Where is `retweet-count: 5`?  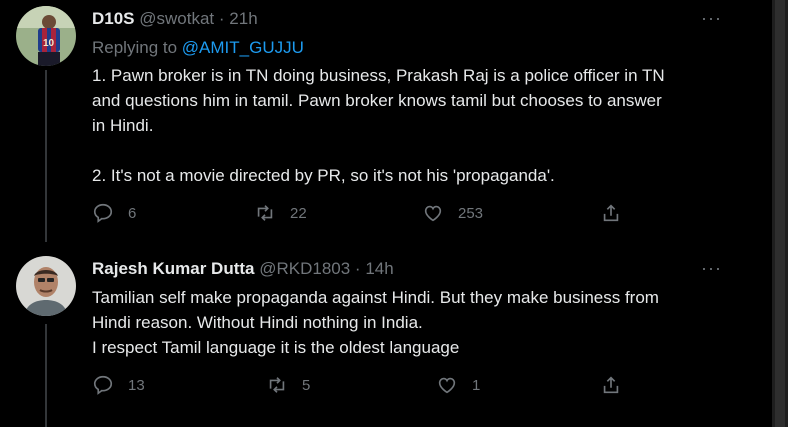
retweet-count: 5 is located at coordinates (306, 385).